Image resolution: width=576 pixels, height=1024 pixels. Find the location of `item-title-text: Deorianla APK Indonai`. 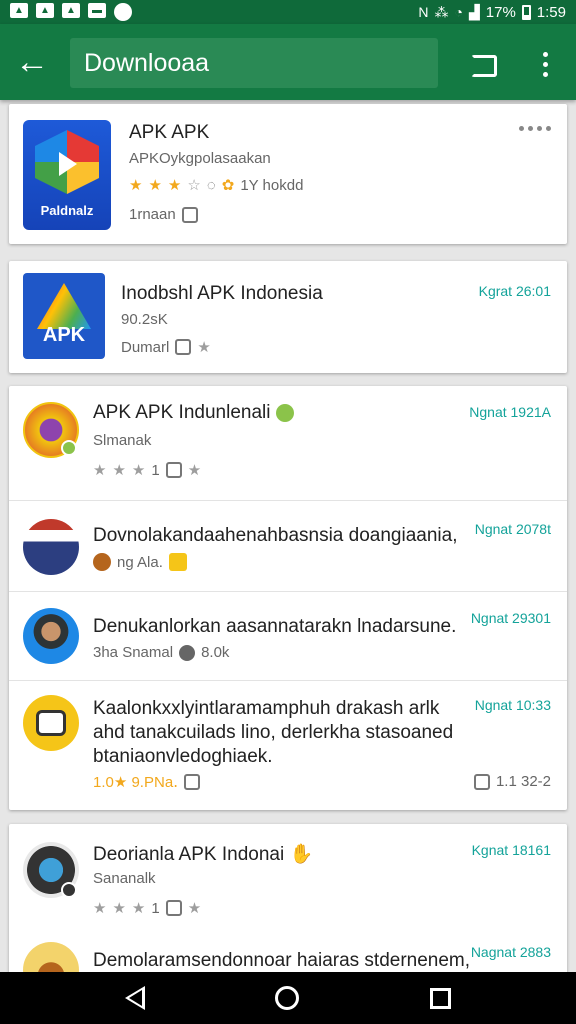

item-title-text: Deorianla APK Indonai is located at coordinates (189, 854).